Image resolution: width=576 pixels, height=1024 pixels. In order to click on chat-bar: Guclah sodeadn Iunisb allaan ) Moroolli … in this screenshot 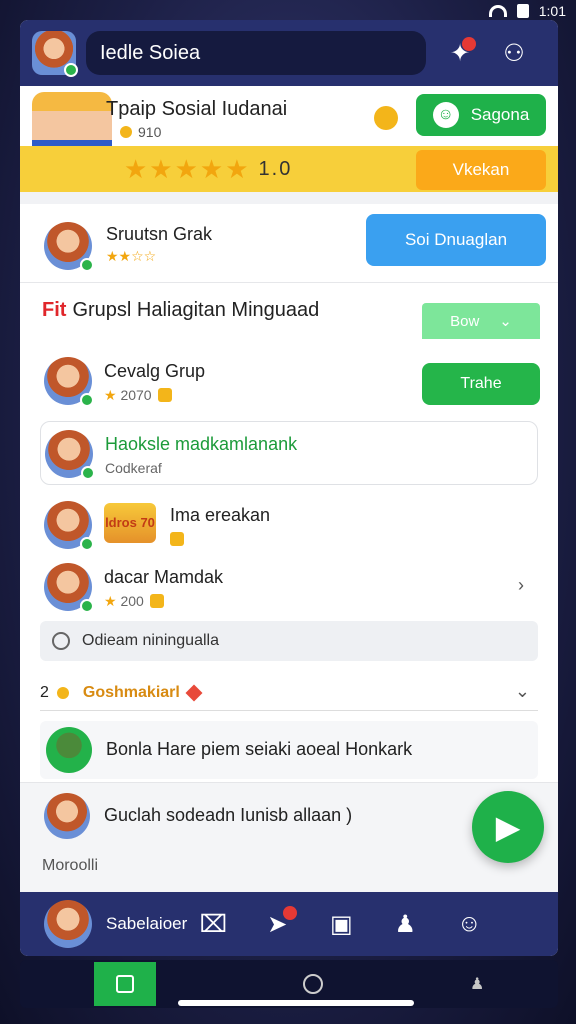, I will do `click(289, 837)`.